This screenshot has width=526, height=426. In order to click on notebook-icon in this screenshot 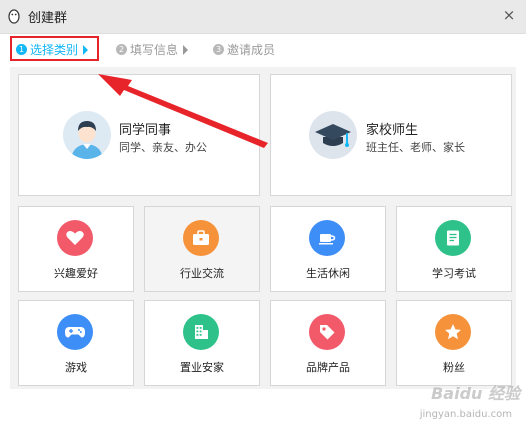, I will do `click(453, 238)`.